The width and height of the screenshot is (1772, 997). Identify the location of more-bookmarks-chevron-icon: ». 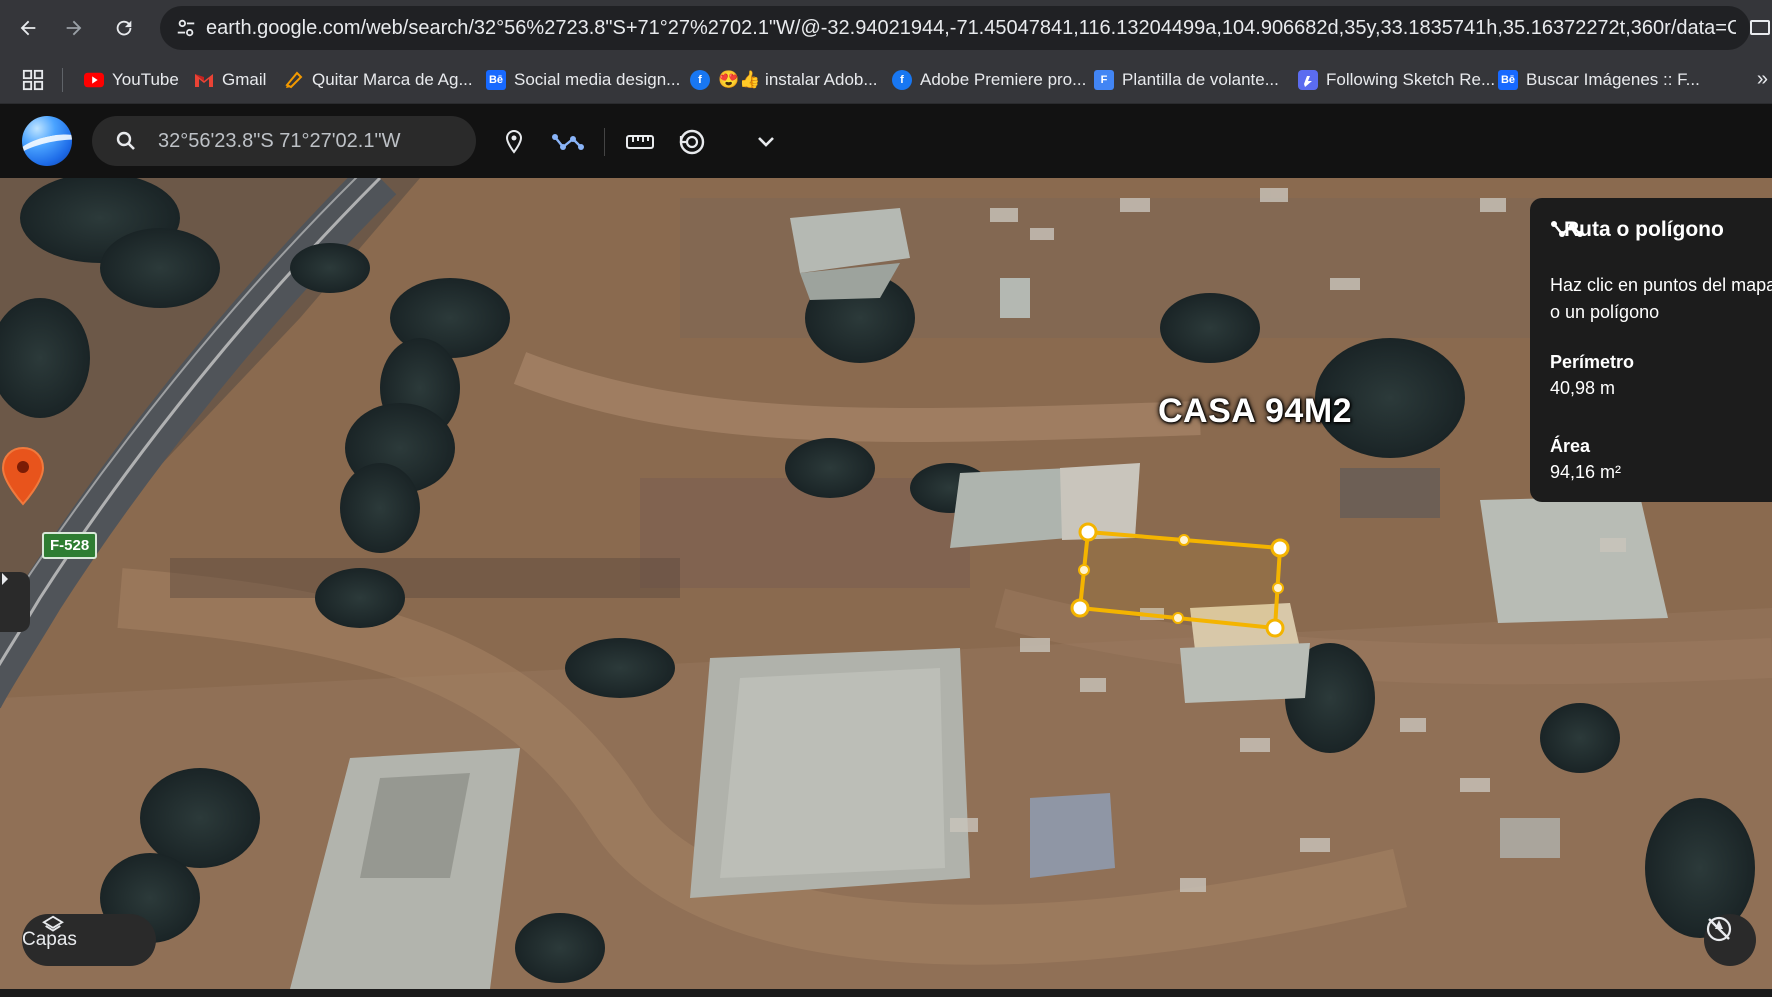
(1762, 79).